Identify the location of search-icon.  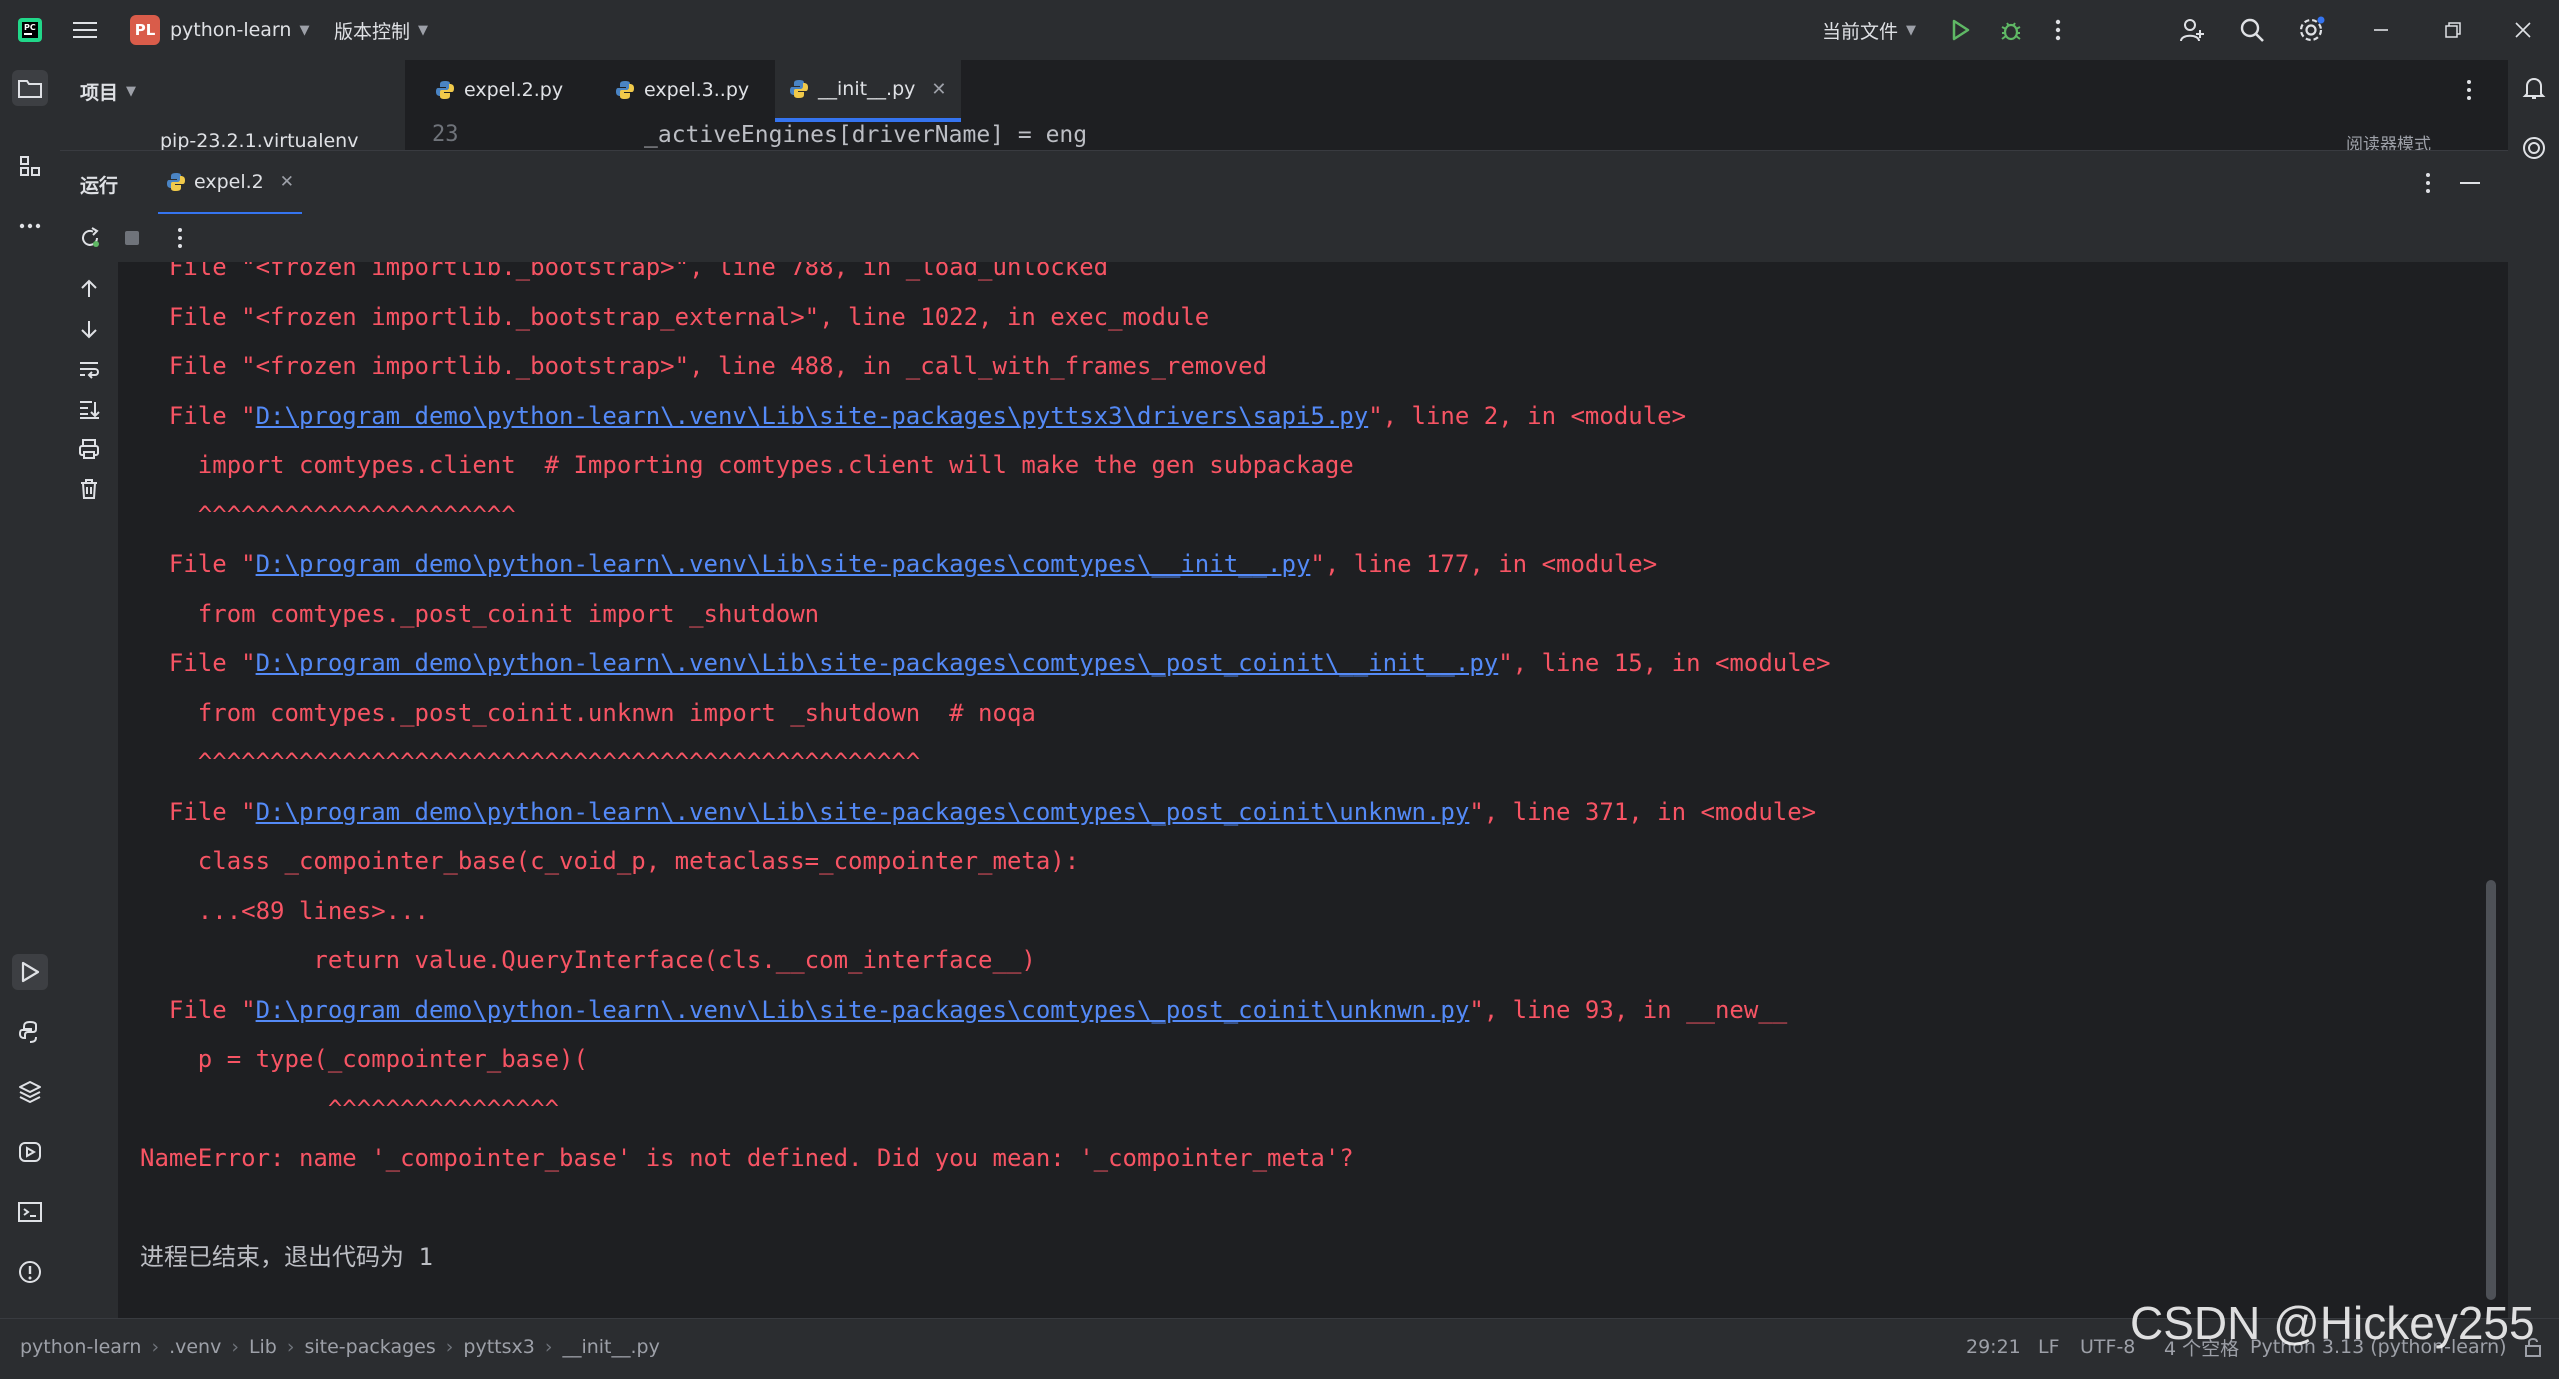
(2252, 30).